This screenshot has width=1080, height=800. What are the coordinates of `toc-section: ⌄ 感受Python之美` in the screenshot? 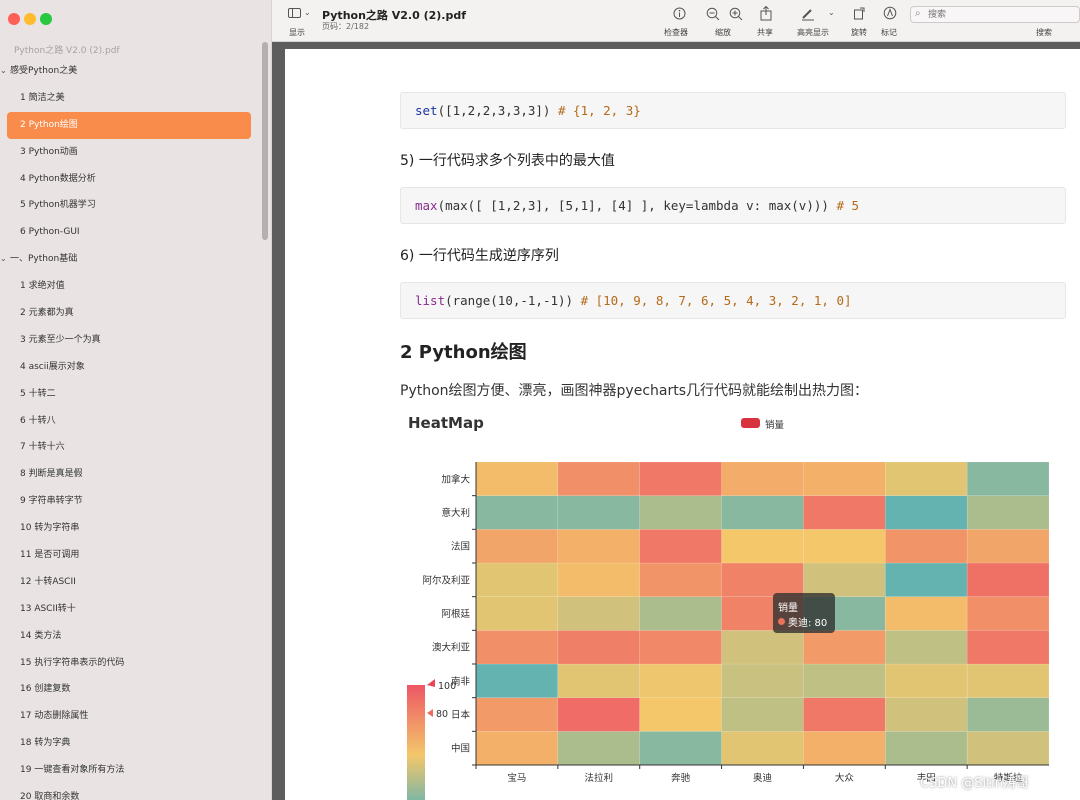 It's located at (130, 71).